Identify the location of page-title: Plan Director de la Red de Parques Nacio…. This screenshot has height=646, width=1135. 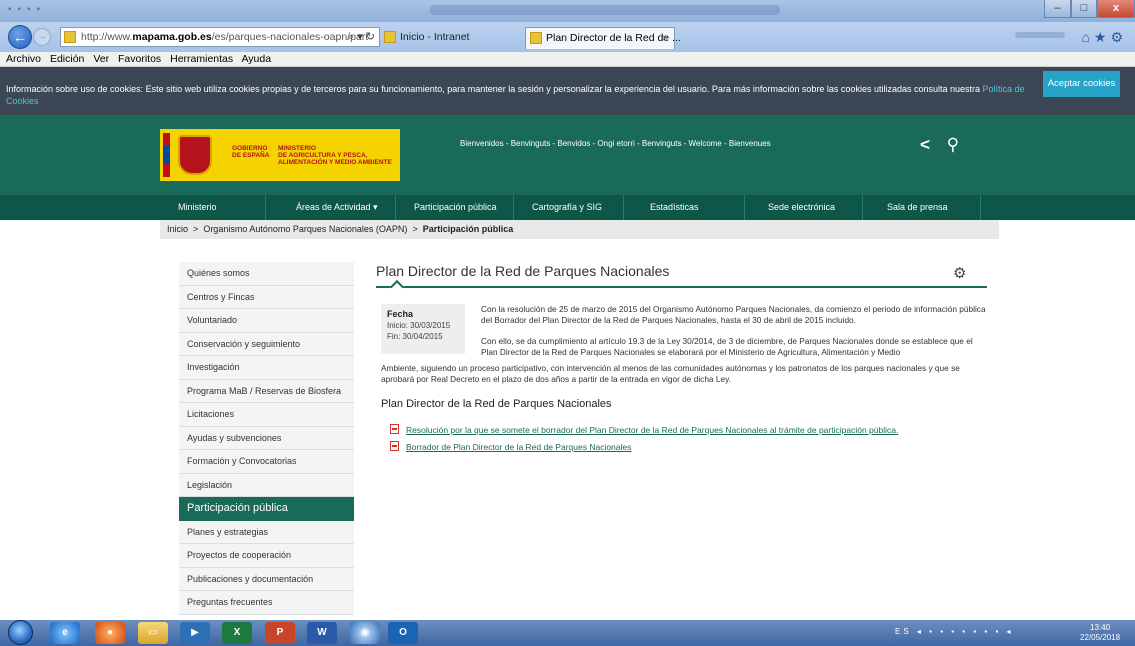
(523, 271).